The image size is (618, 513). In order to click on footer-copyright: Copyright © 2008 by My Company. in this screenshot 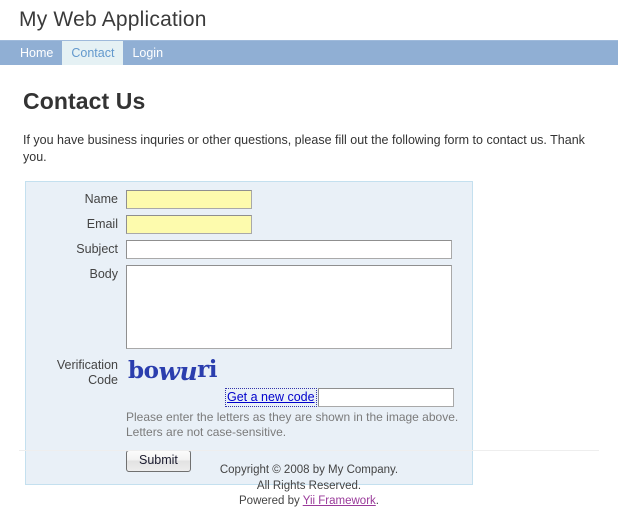, I will do `click(309, 470)`.